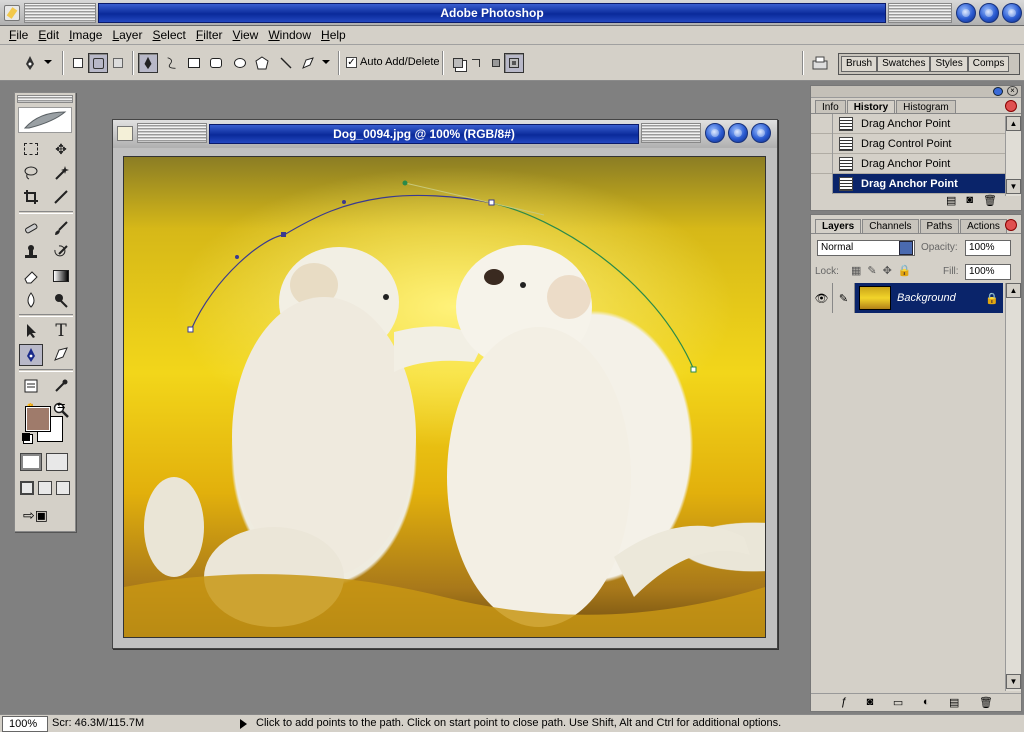  What do you see at coordinates (308, 63) in the screenshot?
I see `custom-shape-icon` at bounding box center [308, 63].